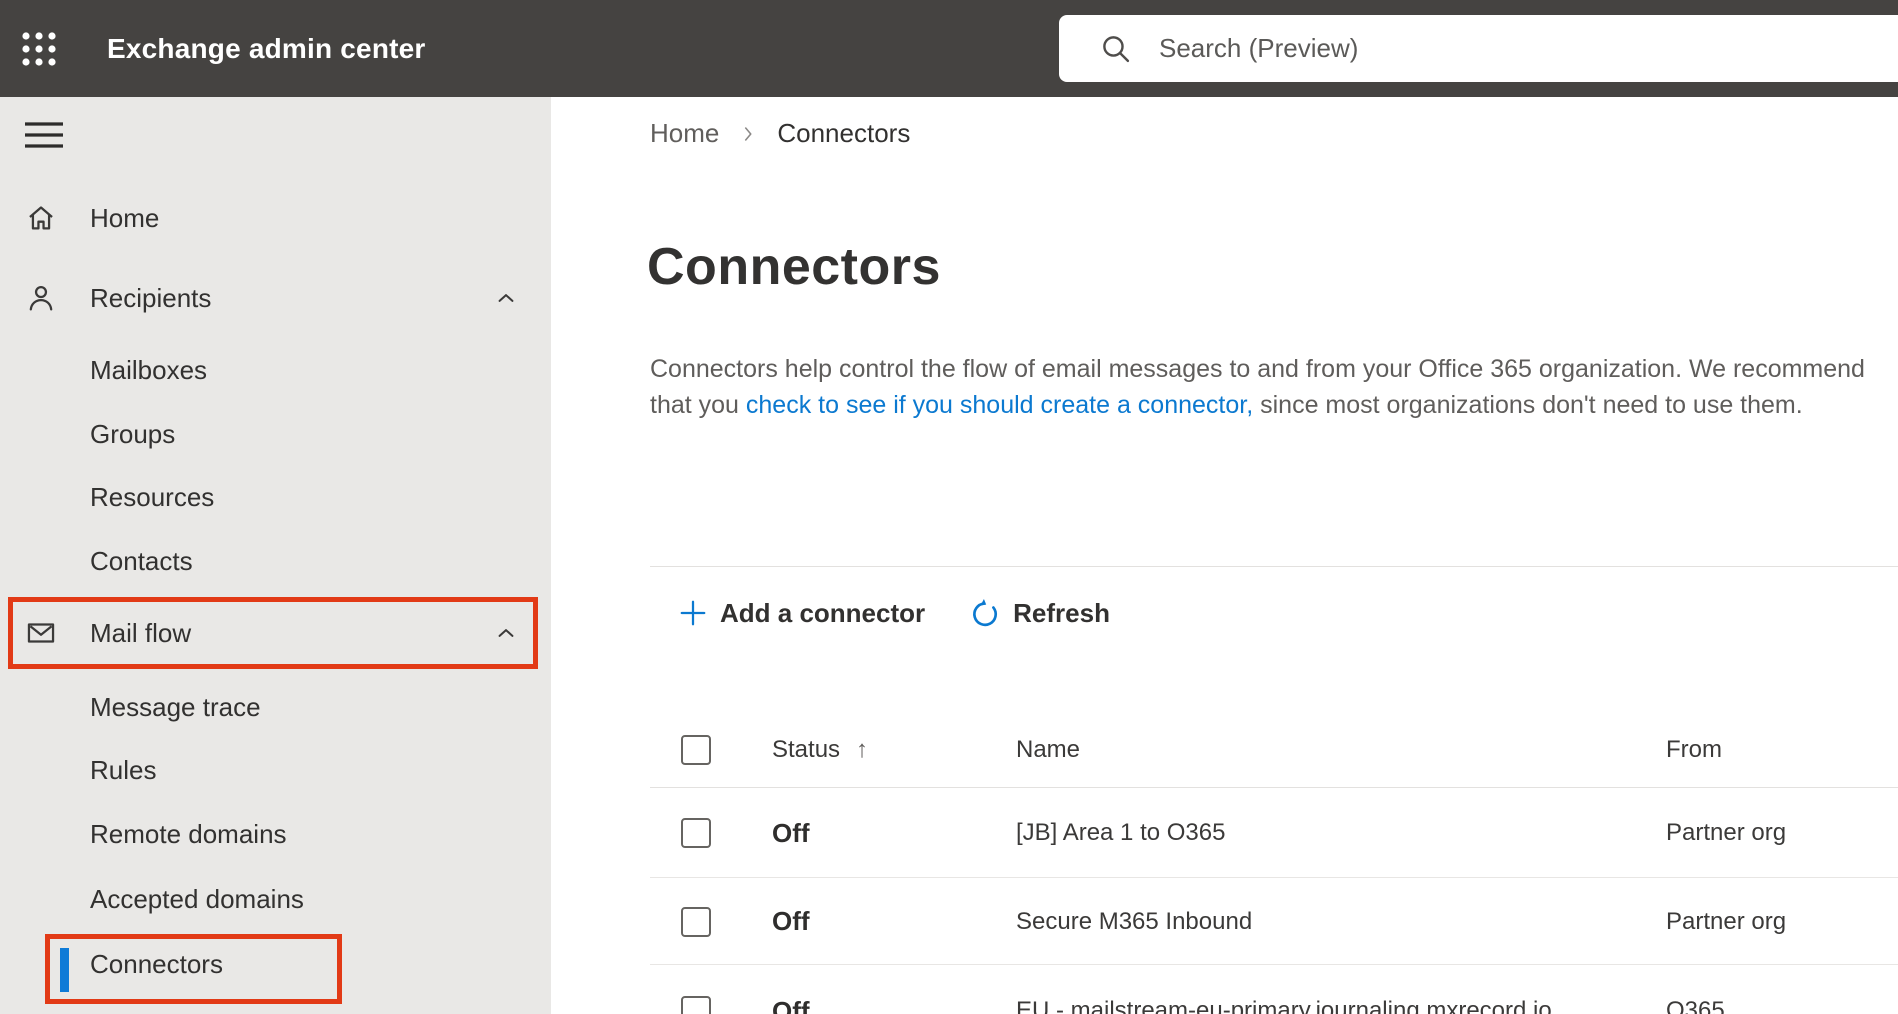  What do you see at coordinates (684, 133) in the screenshot?
I see `breadcrumb-home-link: Home` at bounding box center [684, 133].